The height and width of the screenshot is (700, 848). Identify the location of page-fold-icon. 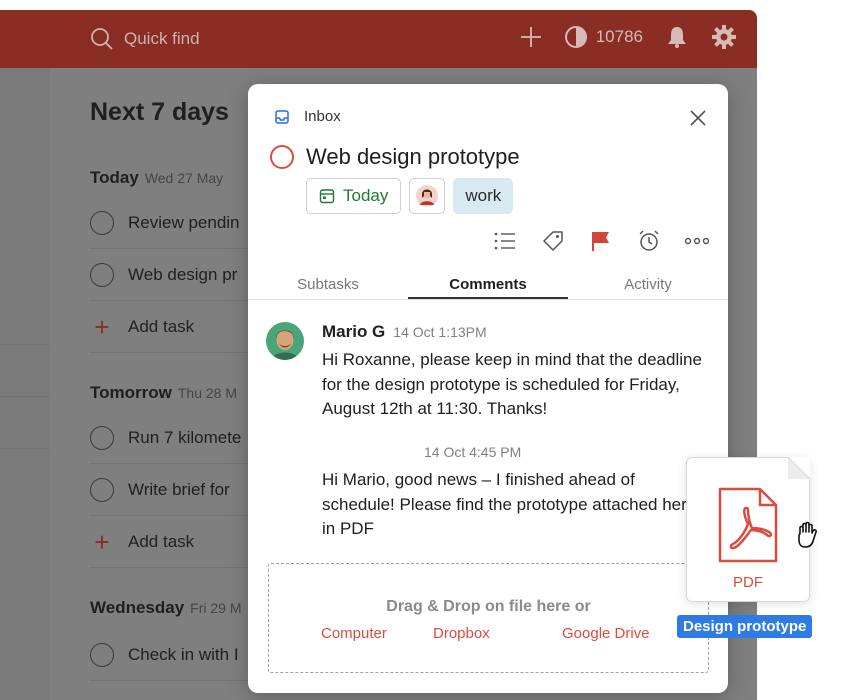
(799, 468).